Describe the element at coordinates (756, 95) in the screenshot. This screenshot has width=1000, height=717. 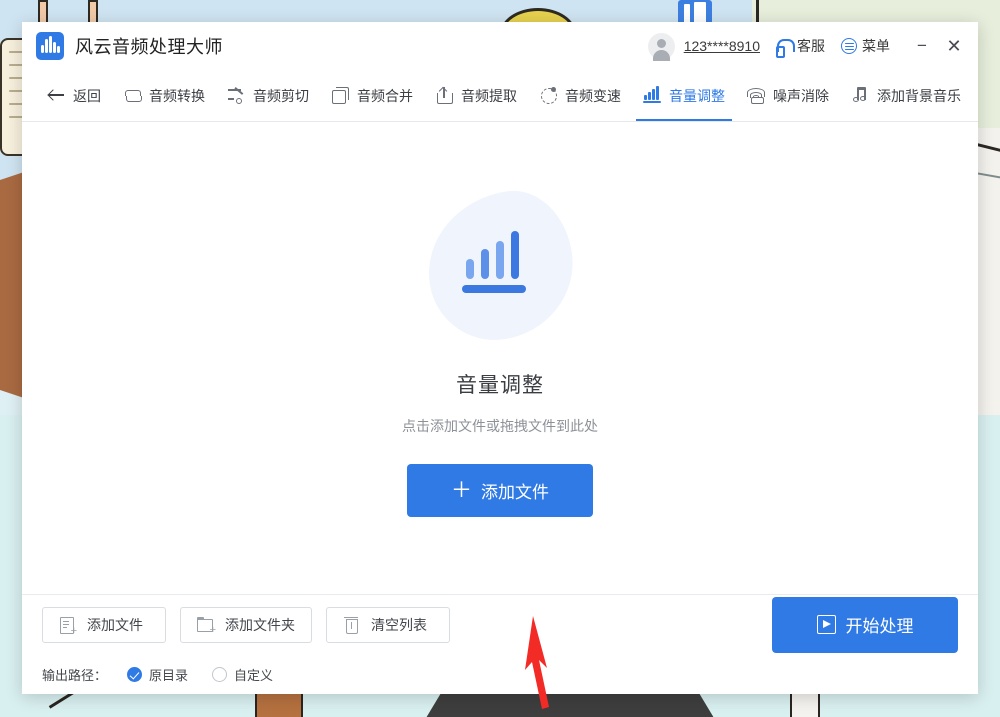
I see `noise-wave-icon` at that location.